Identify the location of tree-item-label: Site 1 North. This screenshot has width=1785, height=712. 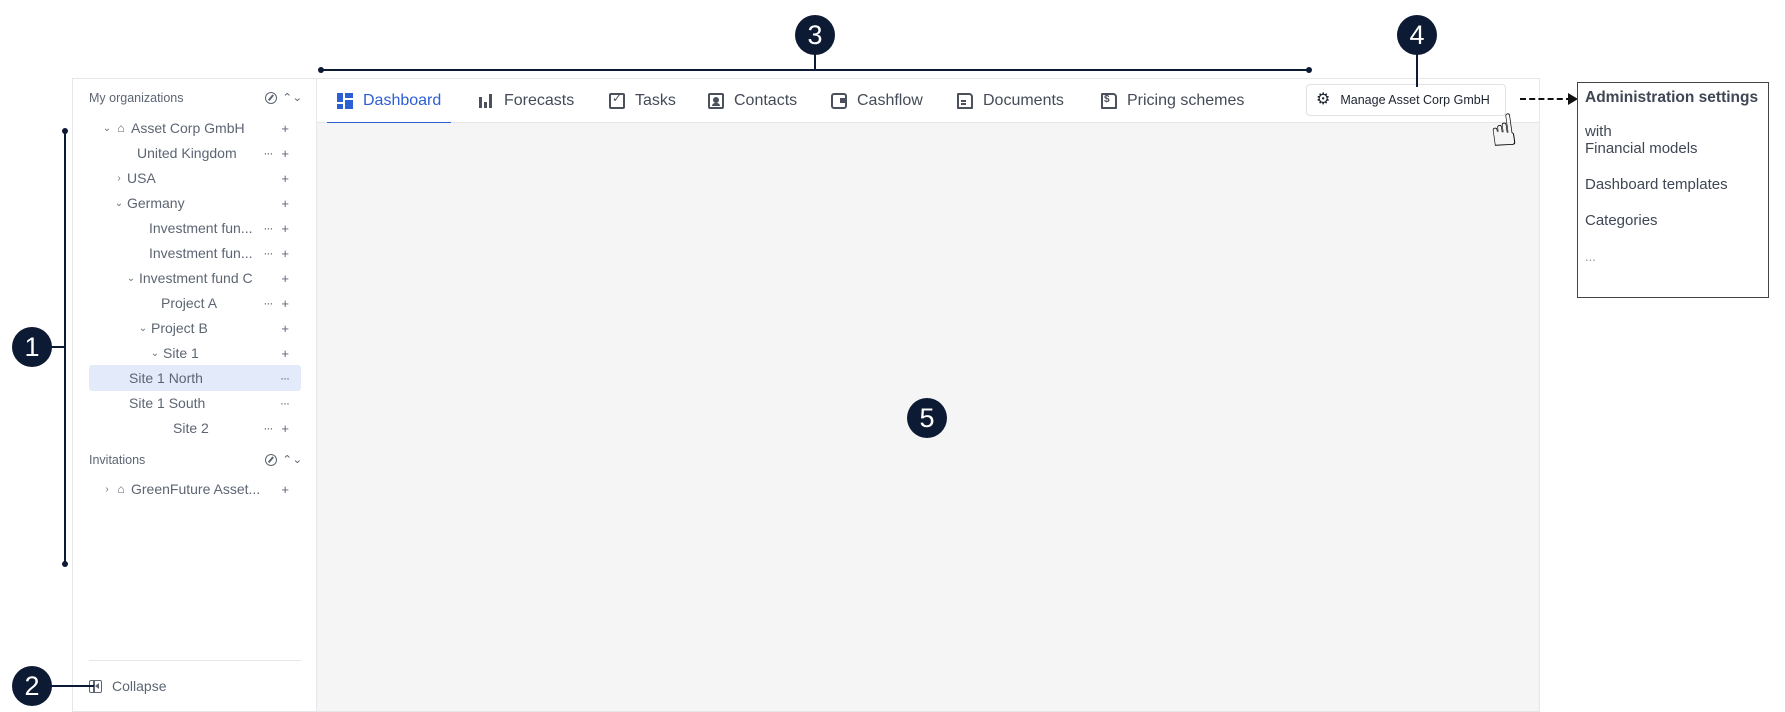
(166, 378).